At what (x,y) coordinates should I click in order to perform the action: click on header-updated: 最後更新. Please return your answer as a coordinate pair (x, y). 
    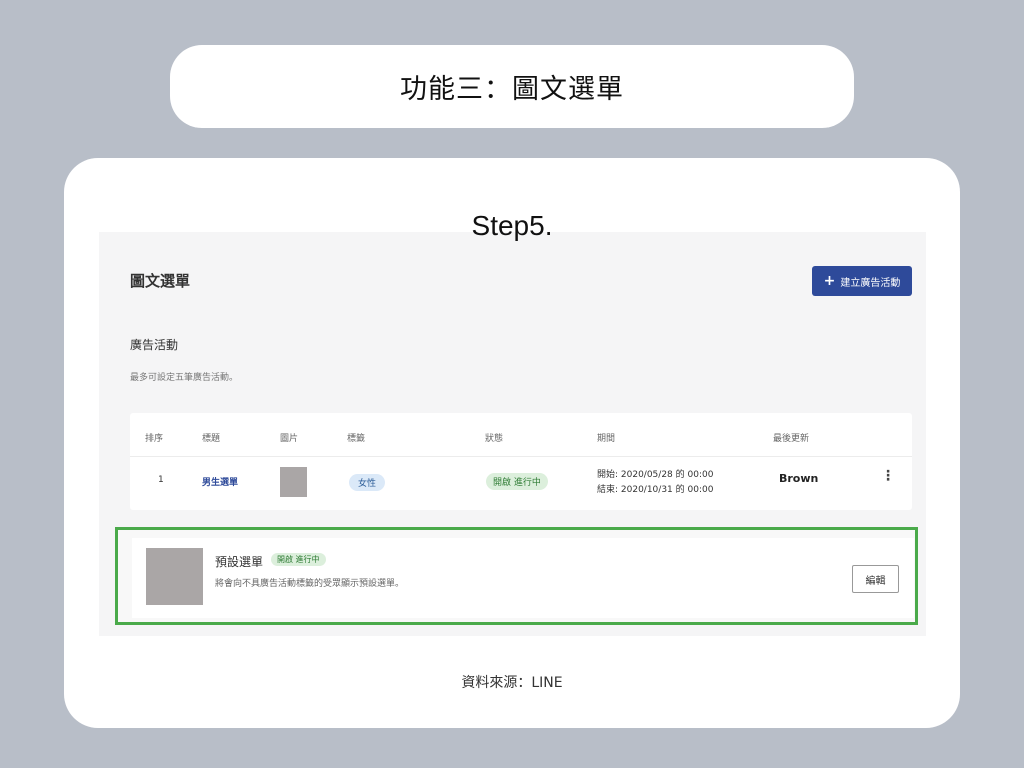
    Looking at the image, I should click on (791, 439).